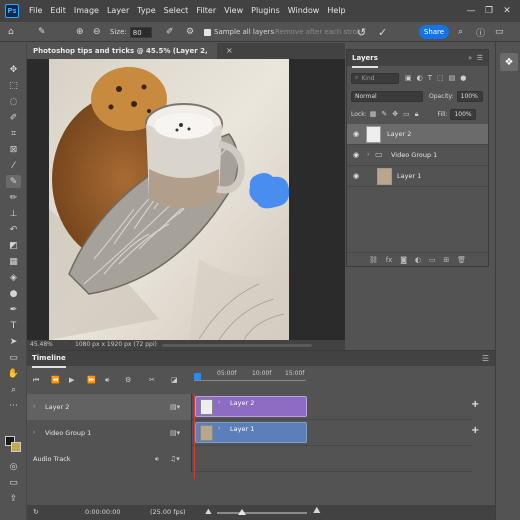  I want to click on add-media-button: +, so click(475, 430).